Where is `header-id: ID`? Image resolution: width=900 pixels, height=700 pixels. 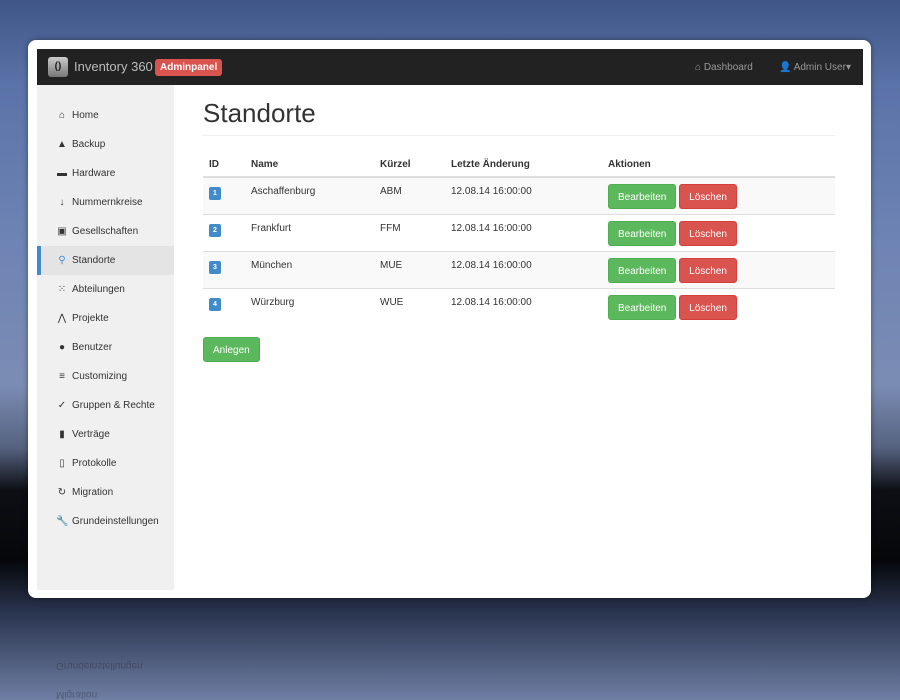
header-id: ID is located at coordinates (224, 165).